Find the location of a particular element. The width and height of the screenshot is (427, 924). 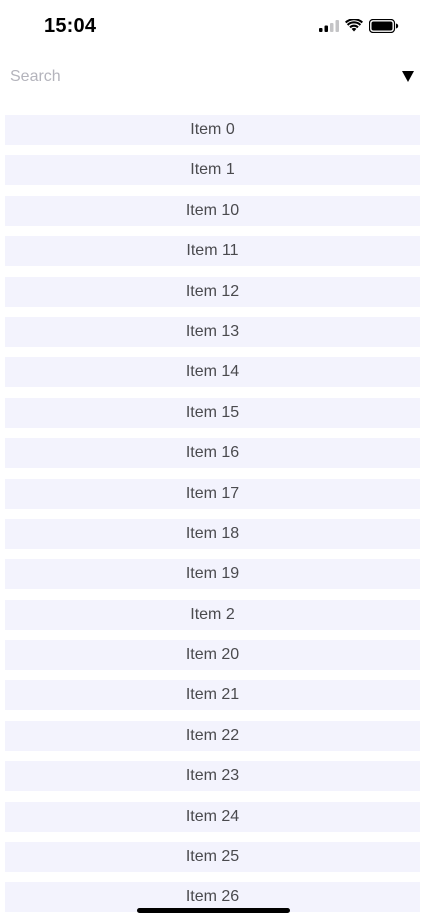

list-item: Item 19 is located at coordinates (212, 574).